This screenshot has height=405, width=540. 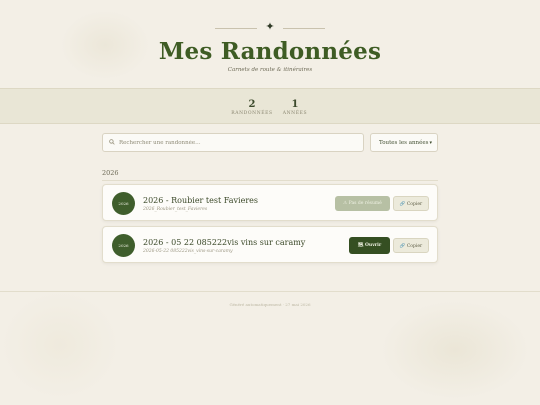 What do you see at coordinates (295, 104) in the screenshot?
I see `stat-value: 1` at bounding box center [295, 104].